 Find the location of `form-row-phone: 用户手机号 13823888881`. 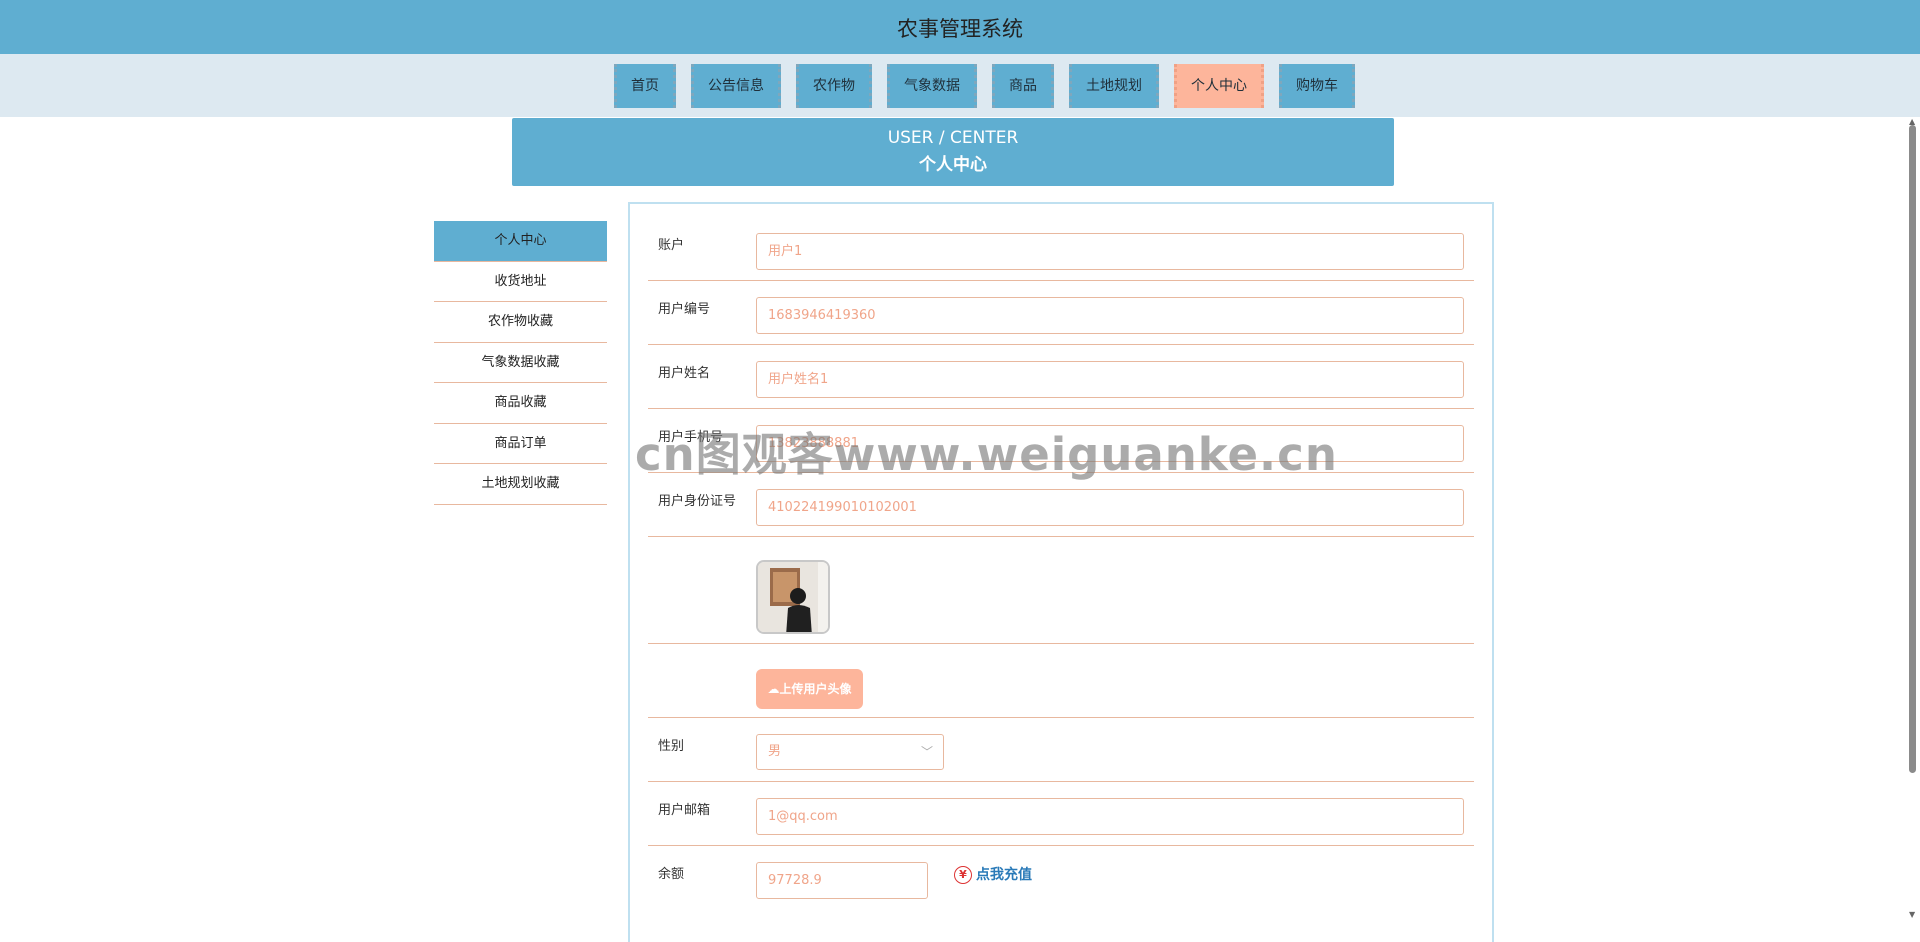

form-row-phone: 用户手机号 13823888881 is located at coordinates (1061, 444).